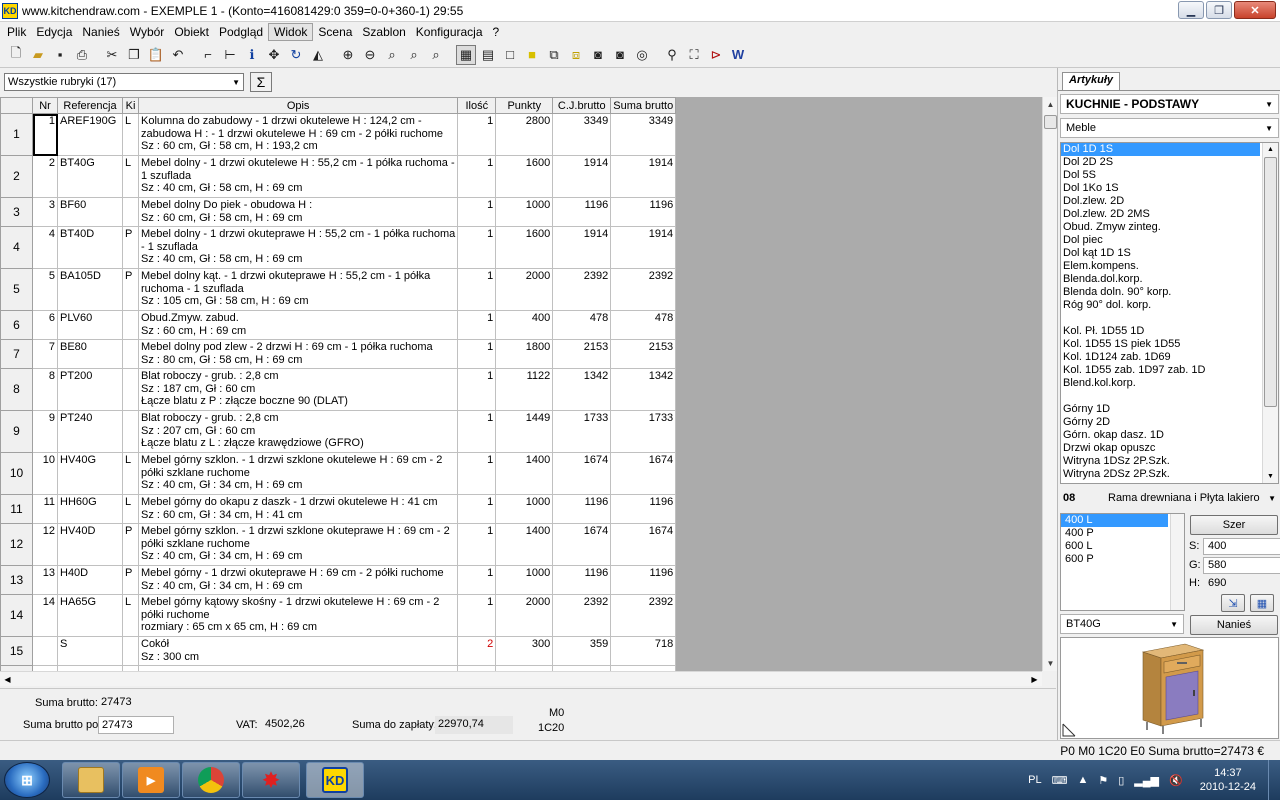  I want to click on cell-referencja: BA105D, so click(90, 289).